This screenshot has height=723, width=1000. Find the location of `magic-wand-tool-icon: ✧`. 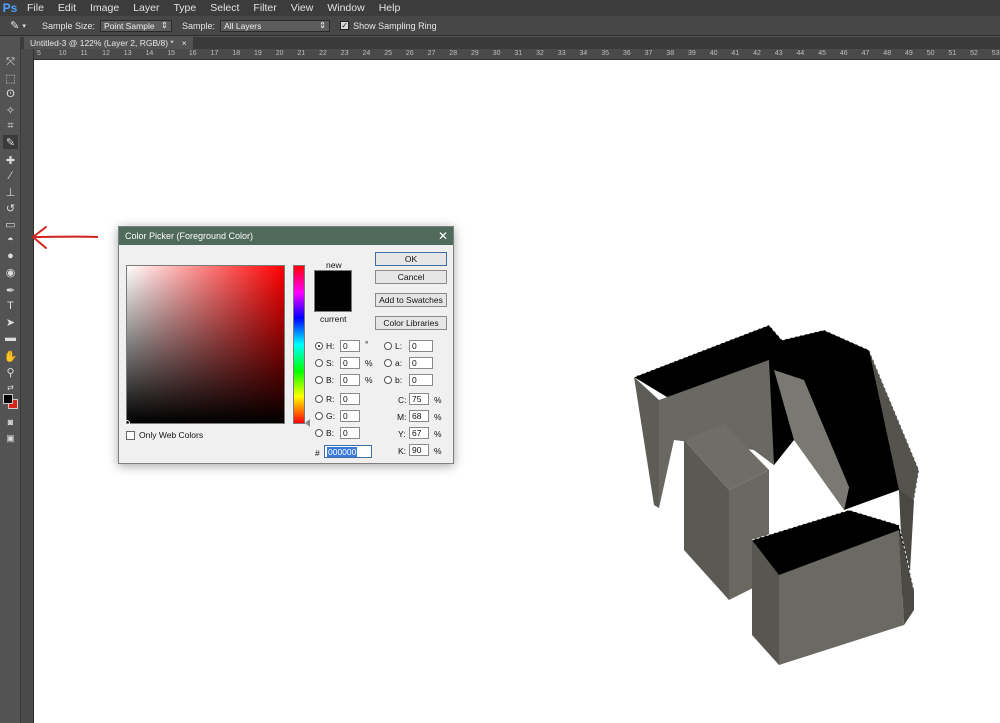

magic-wand-tool-icon: ✧ is located at coordinates (10, 110).